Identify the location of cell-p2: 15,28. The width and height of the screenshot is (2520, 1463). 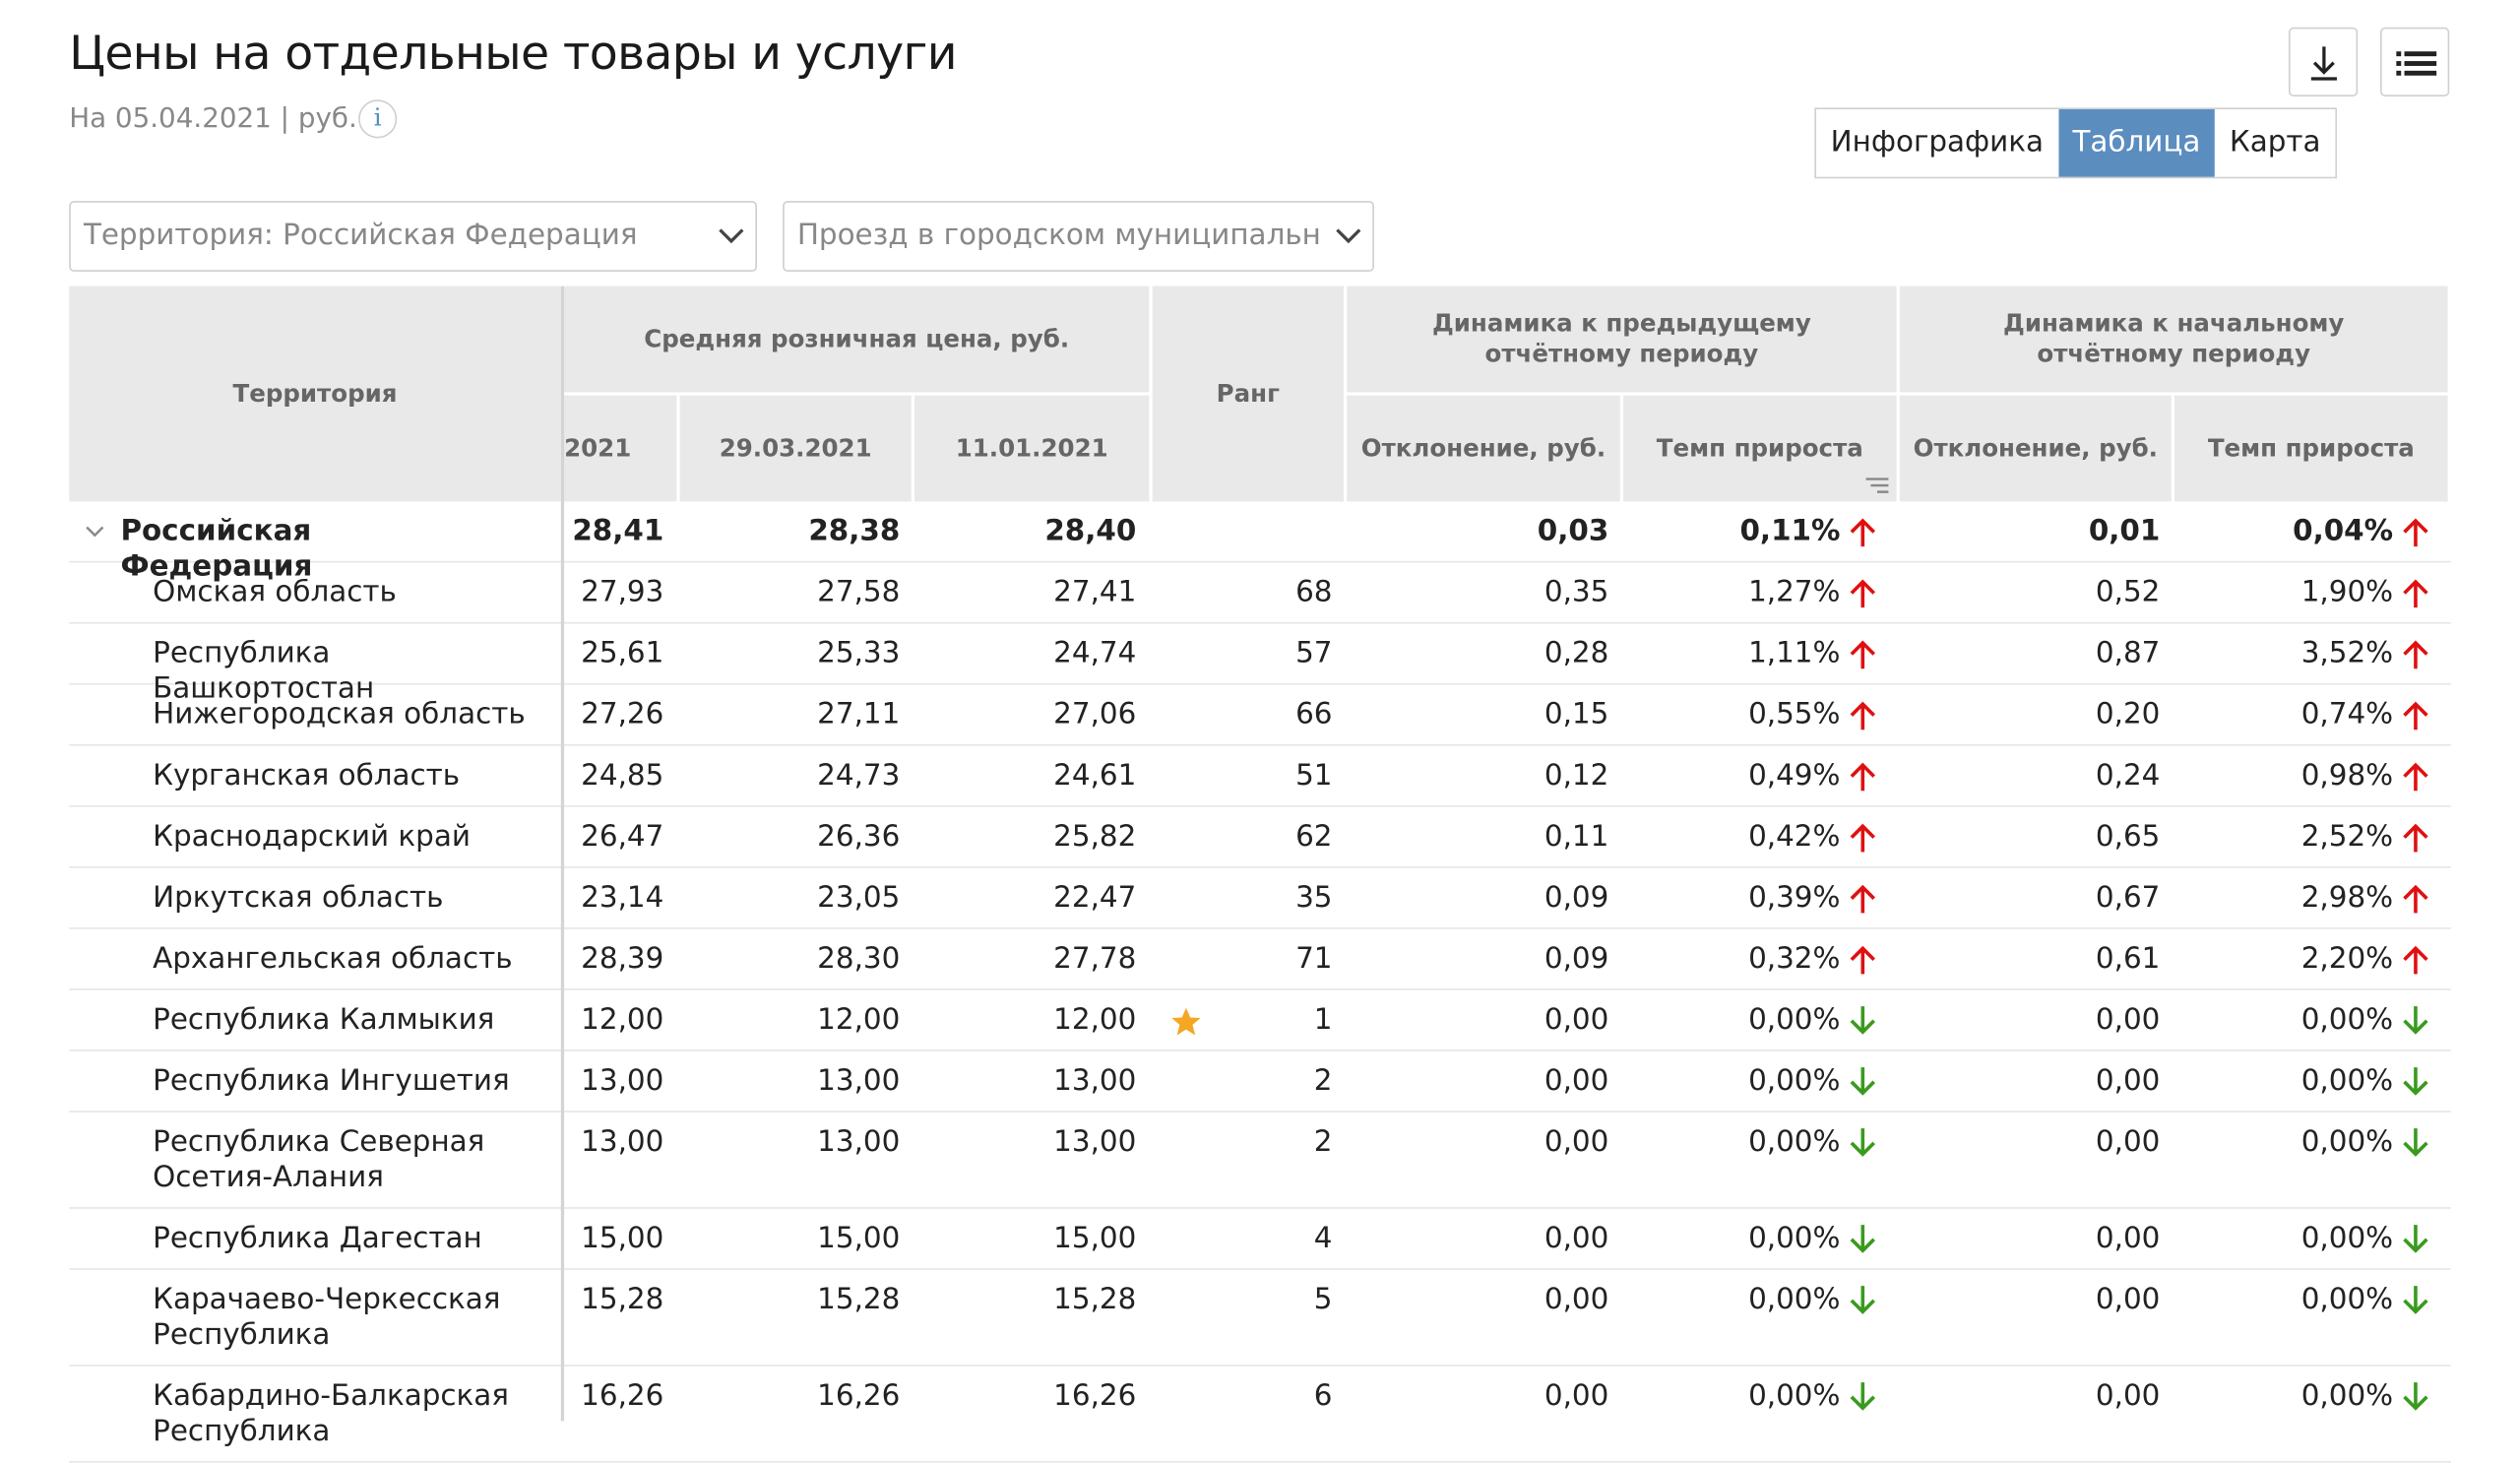
(859, 1300).